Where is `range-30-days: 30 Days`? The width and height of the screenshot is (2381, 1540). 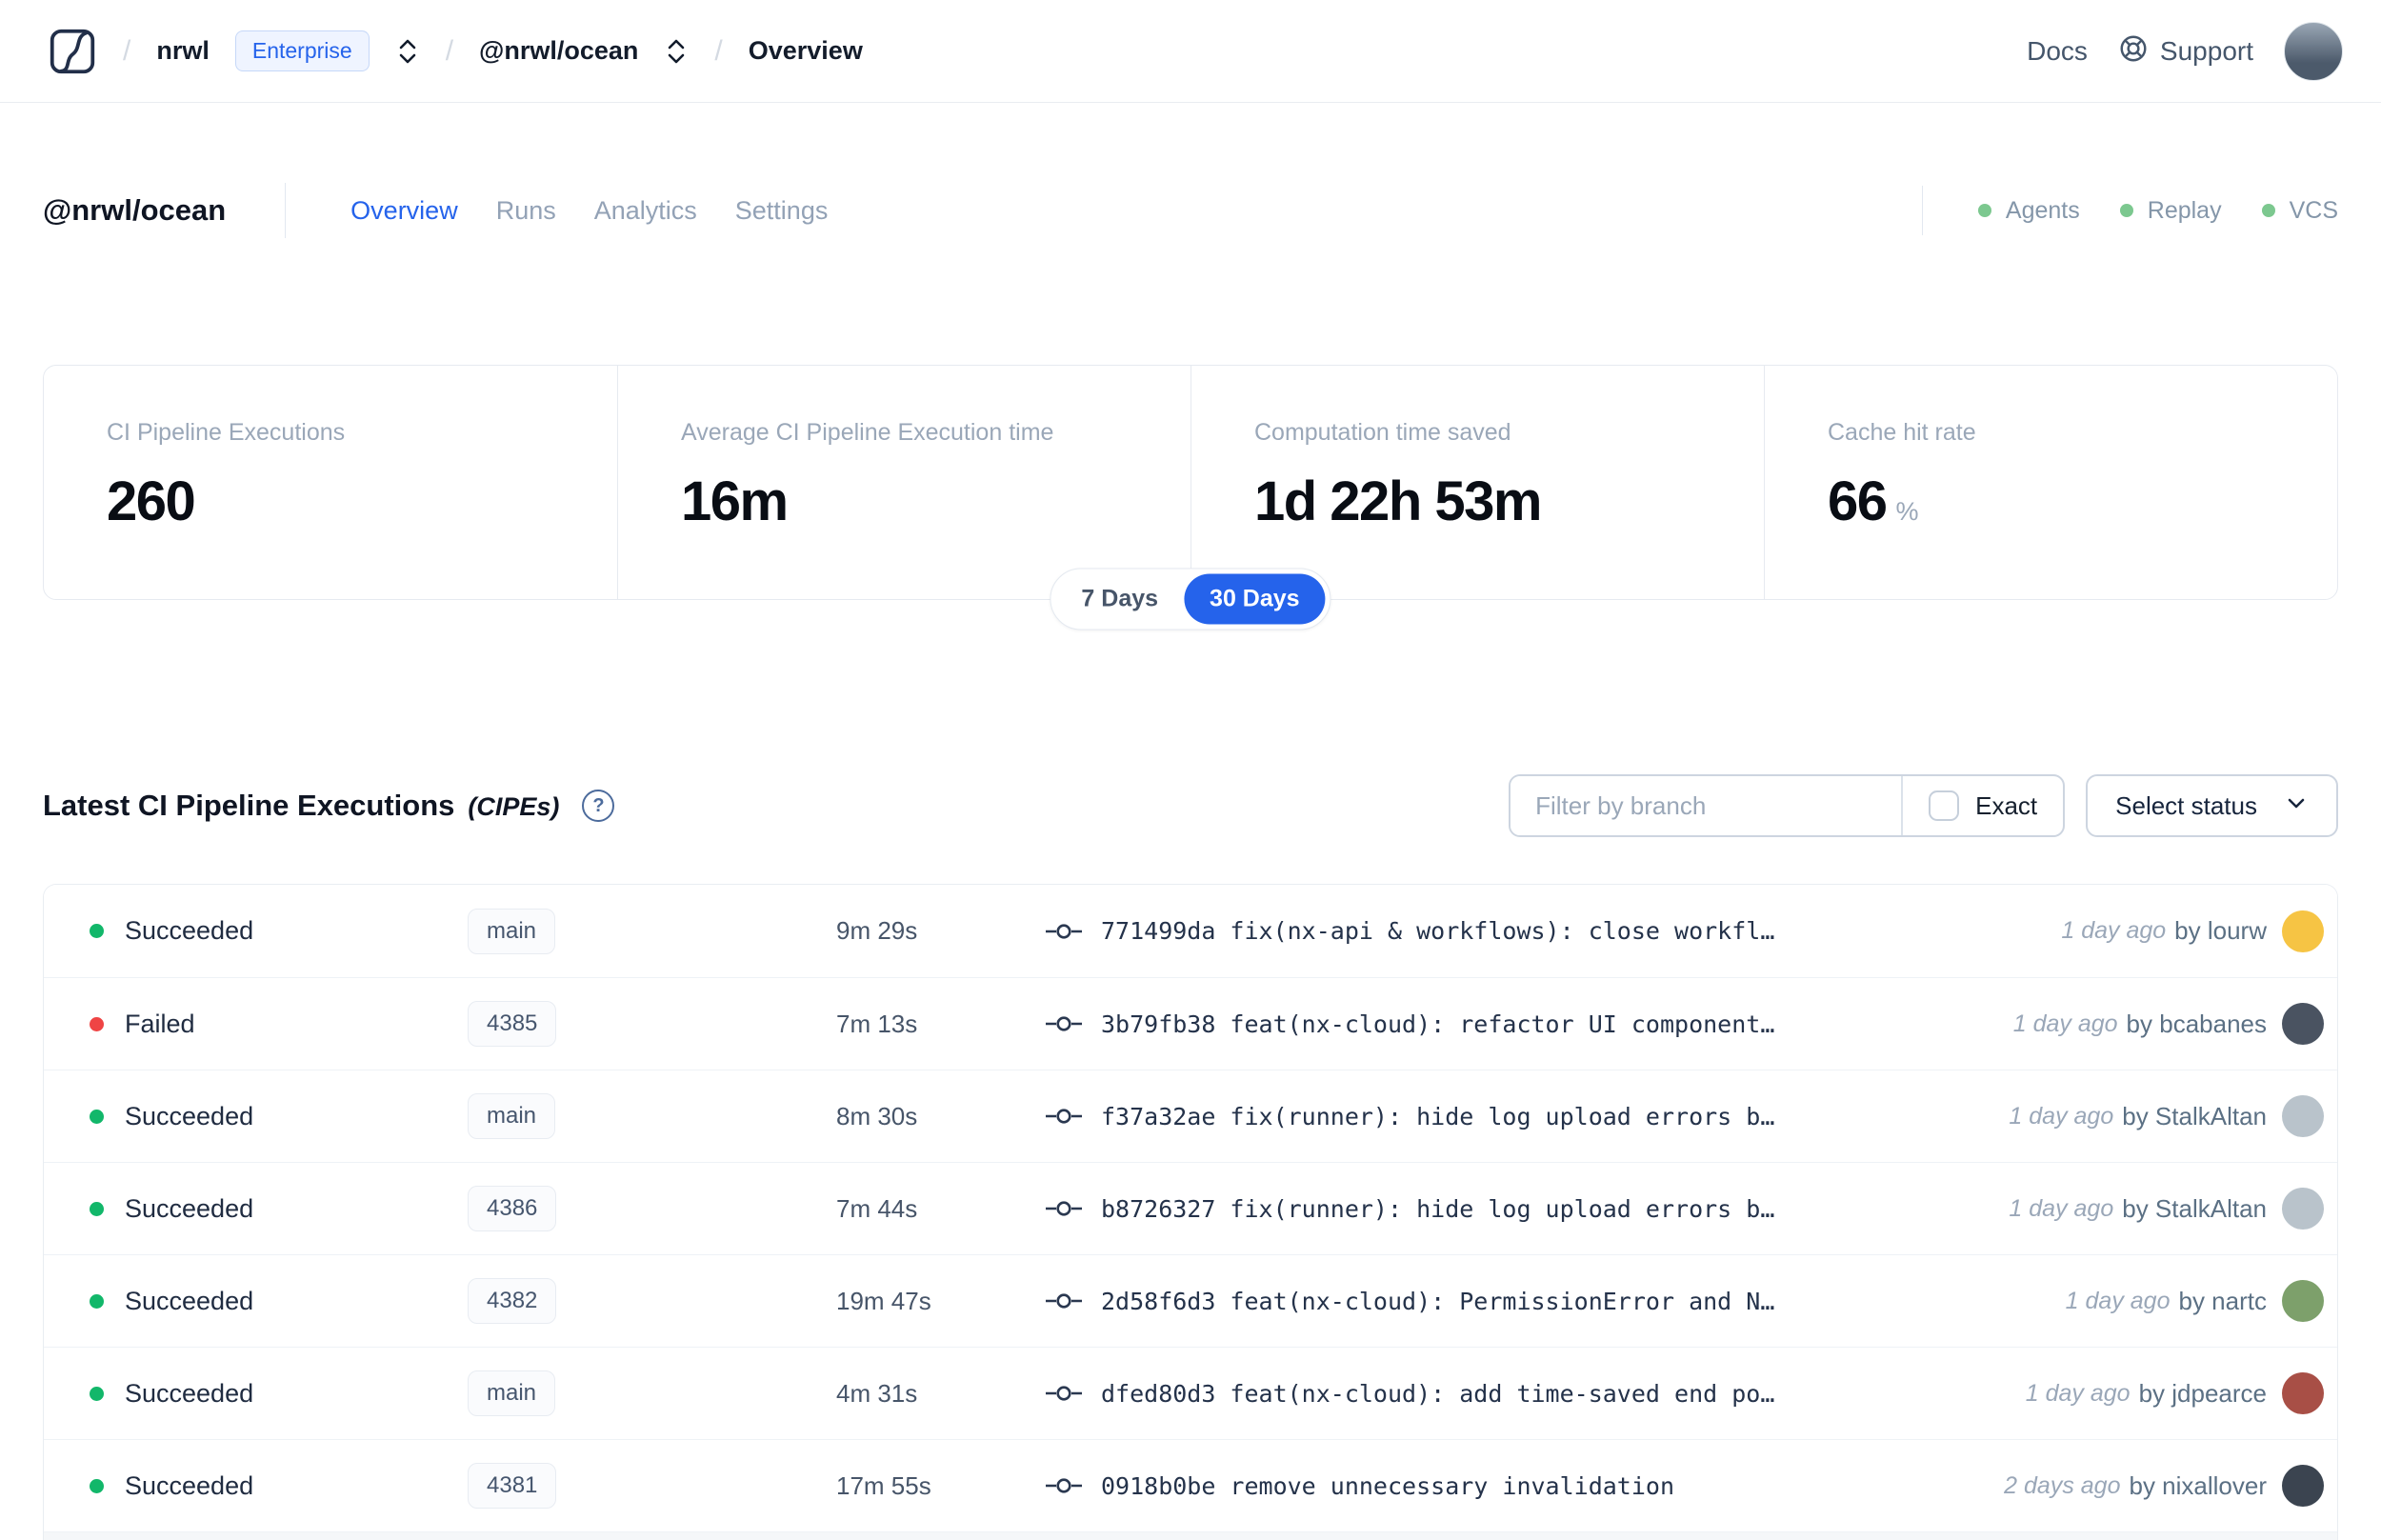
range-30-days: 30 Days is located at coordinates (1255, 599).